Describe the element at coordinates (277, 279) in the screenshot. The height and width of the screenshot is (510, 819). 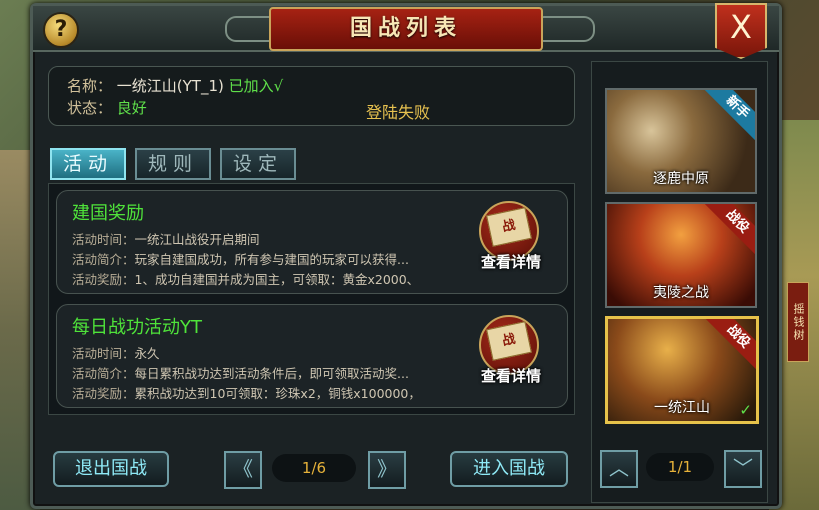
I see `activity-reward-value: 1、成功自建国并成为国主，可领取：黄金x2000、` at that location.